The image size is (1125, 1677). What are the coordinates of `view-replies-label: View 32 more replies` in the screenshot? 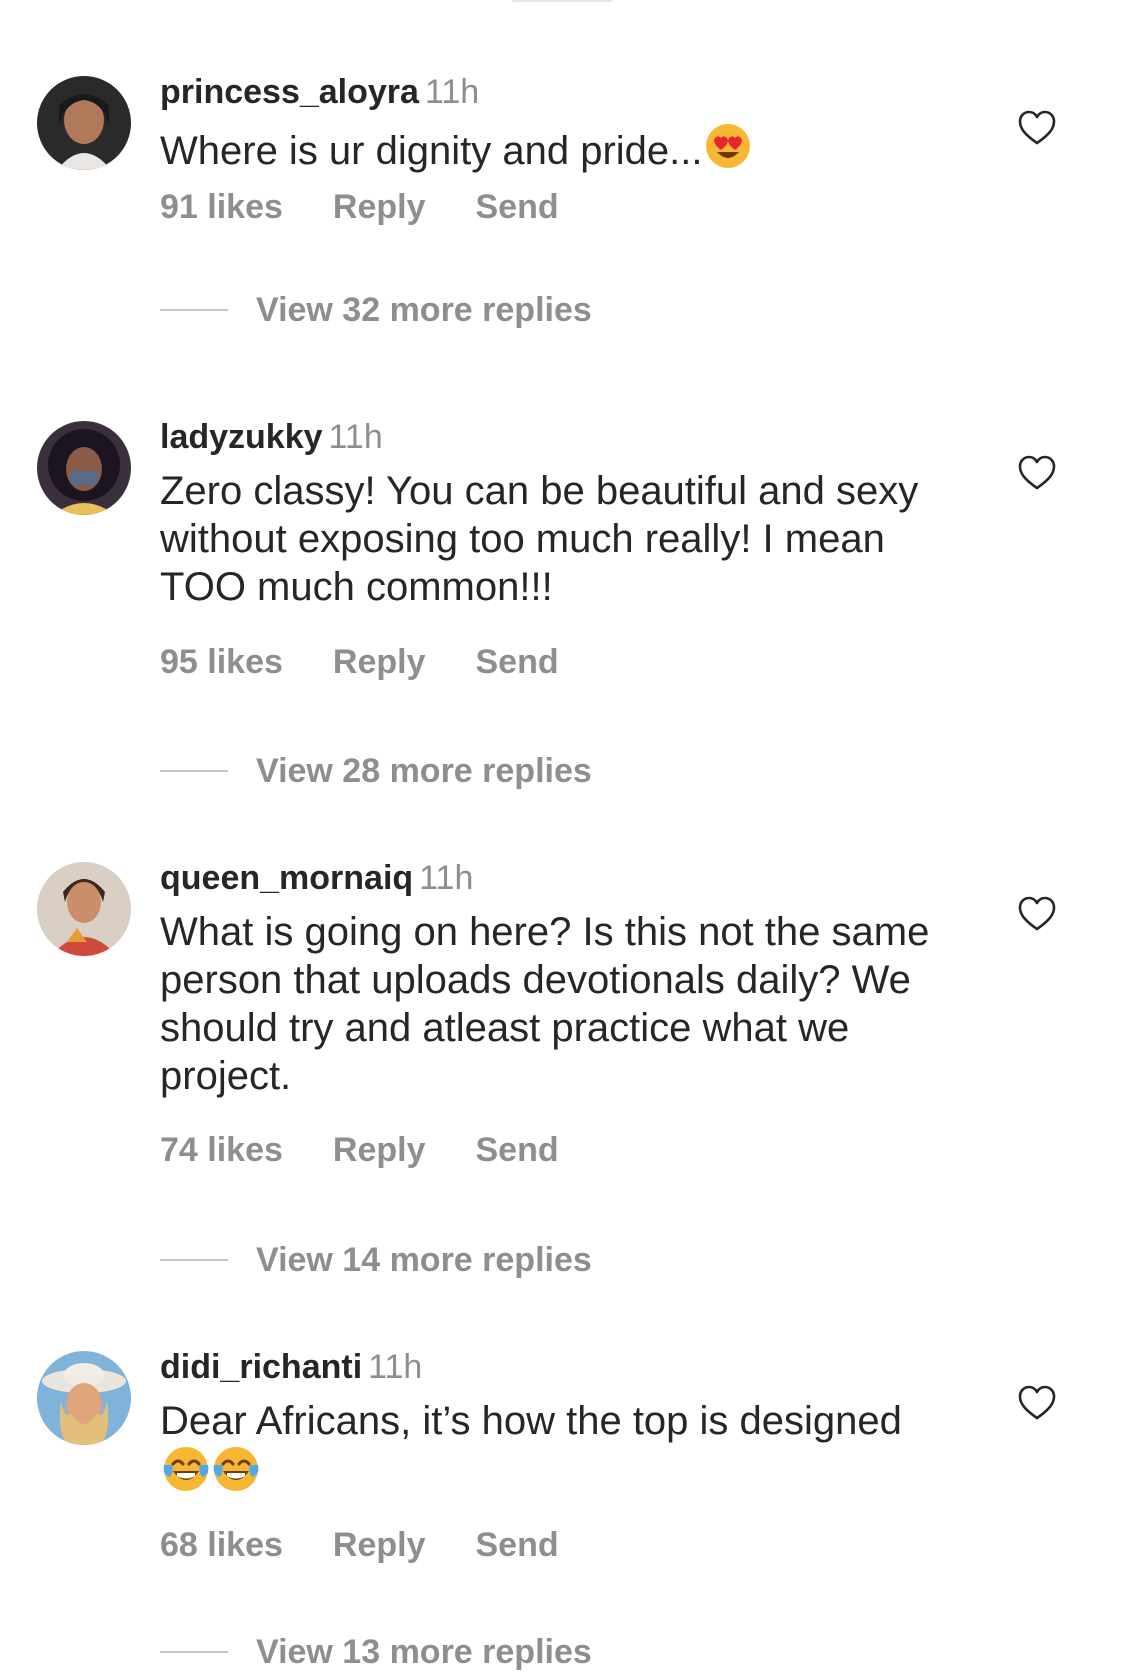 It's located at (424, 310).